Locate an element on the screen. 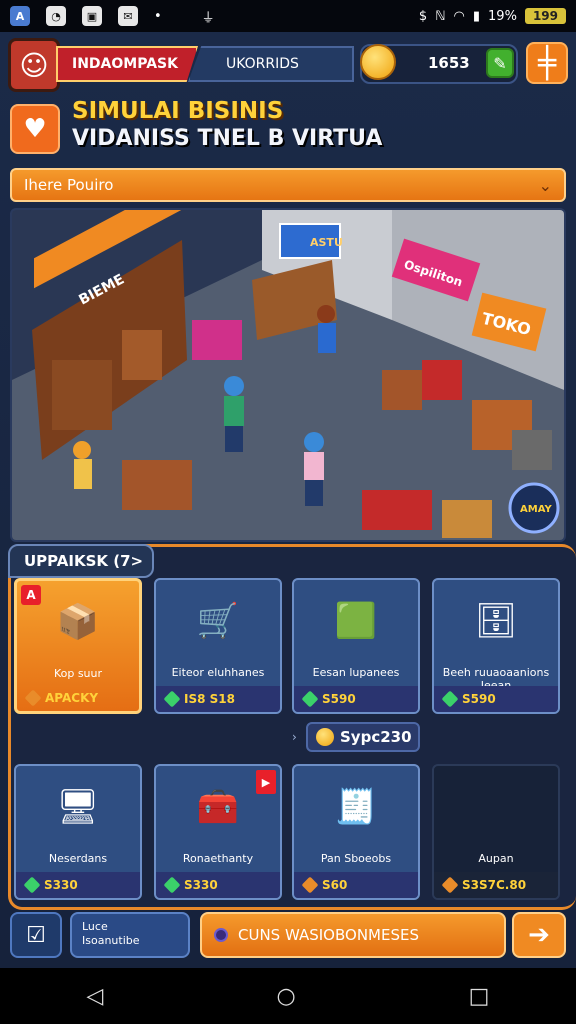 The height and width of the screenshot is (1024, 576). cart-icon: 🛒 is located at coordinates (218, 621).